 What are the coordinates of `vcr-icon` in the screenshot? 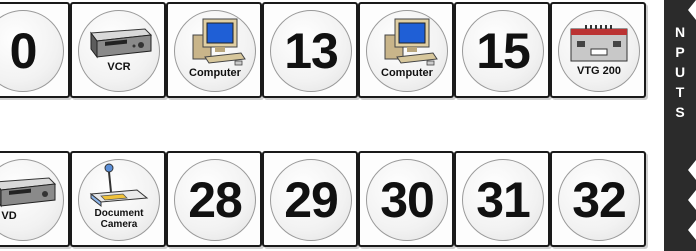 It's located at (121, 43).